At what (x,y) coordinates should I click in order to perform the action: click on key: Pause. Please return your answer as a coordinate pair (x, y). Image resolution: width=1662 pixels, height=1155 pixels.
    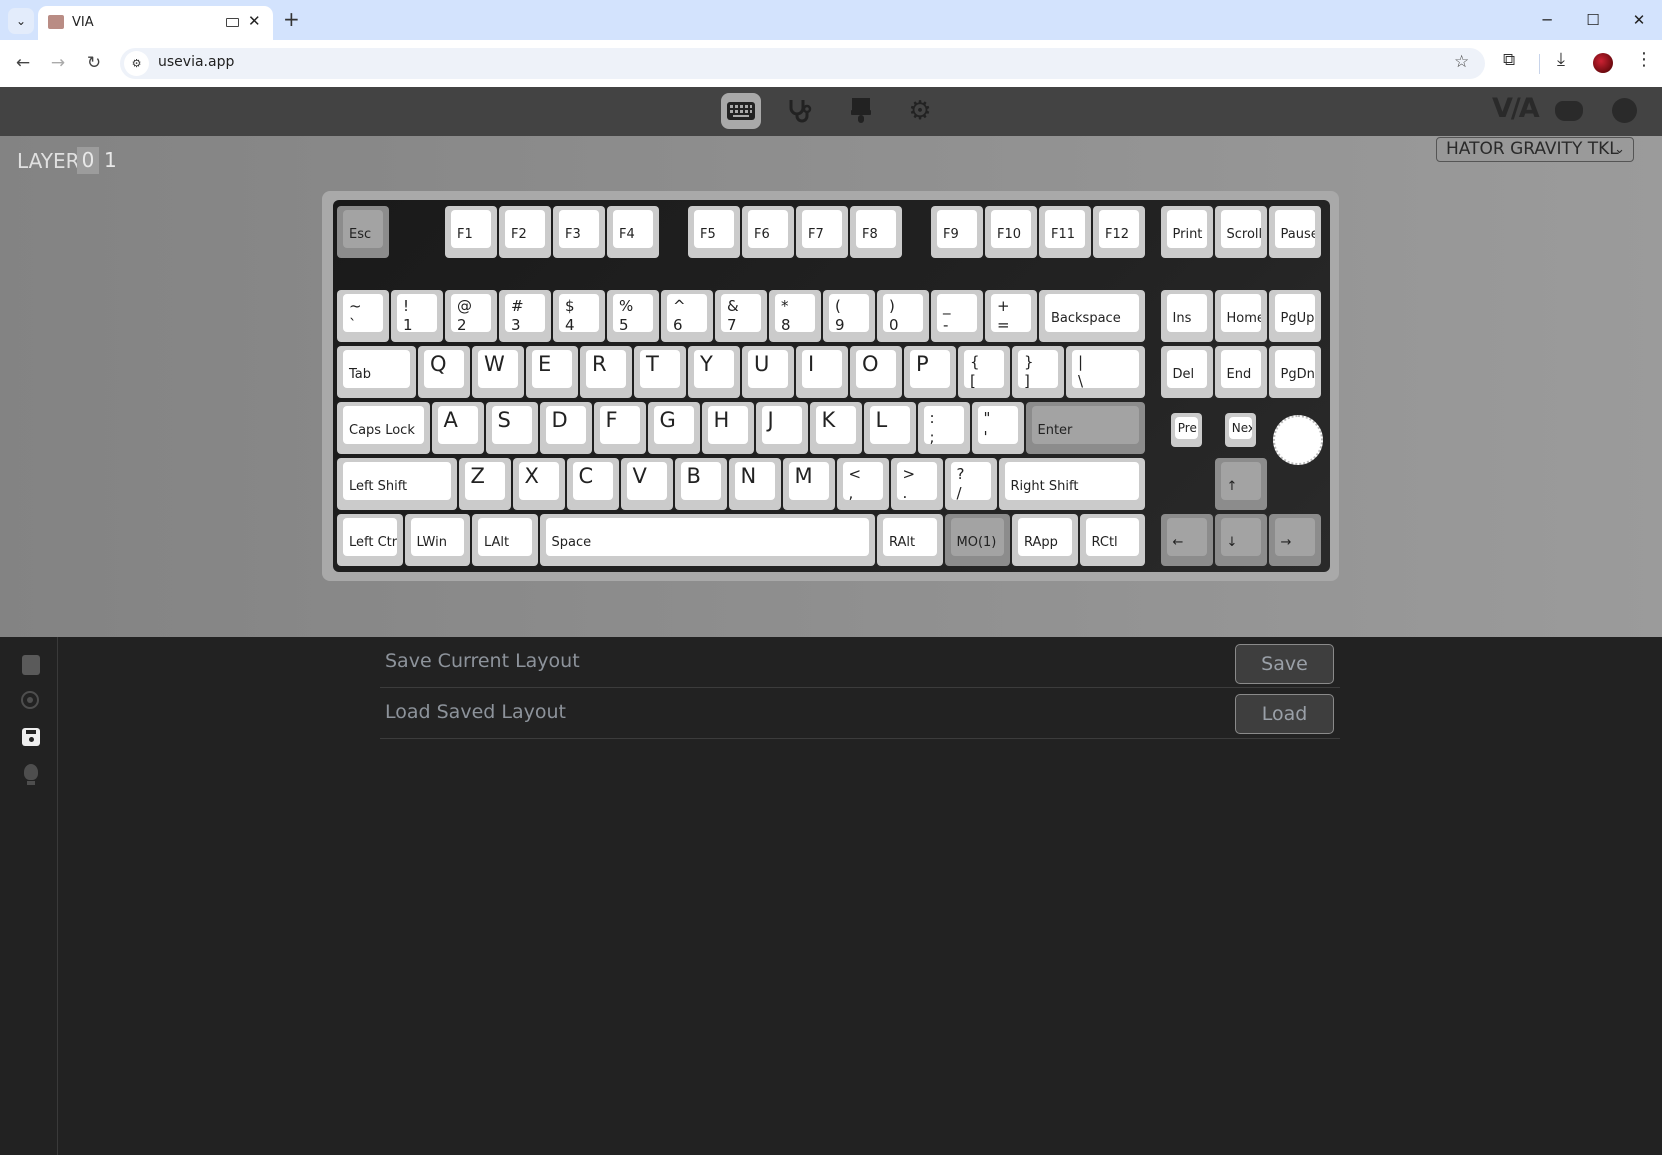
    Looking at the image, I should click on (1294, 232).